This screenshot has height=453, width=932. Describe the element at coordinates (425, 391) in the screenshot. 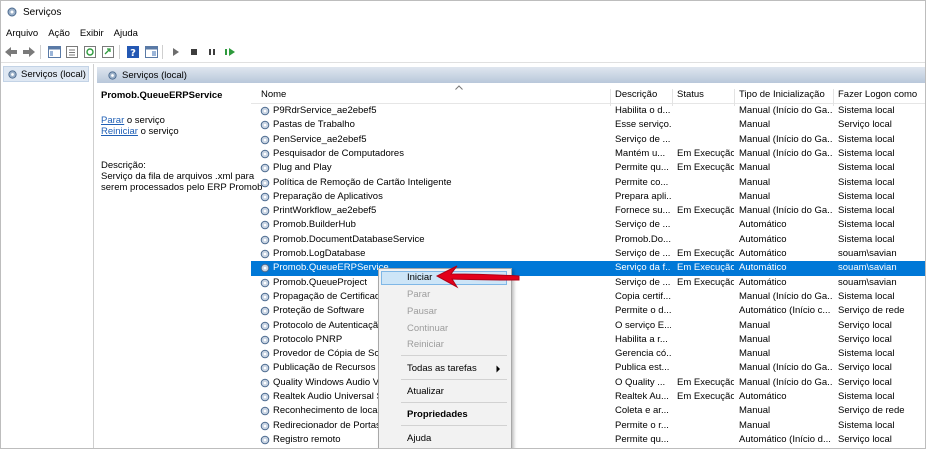

I see `menu-item-atualizar: Atualizar` at that location.